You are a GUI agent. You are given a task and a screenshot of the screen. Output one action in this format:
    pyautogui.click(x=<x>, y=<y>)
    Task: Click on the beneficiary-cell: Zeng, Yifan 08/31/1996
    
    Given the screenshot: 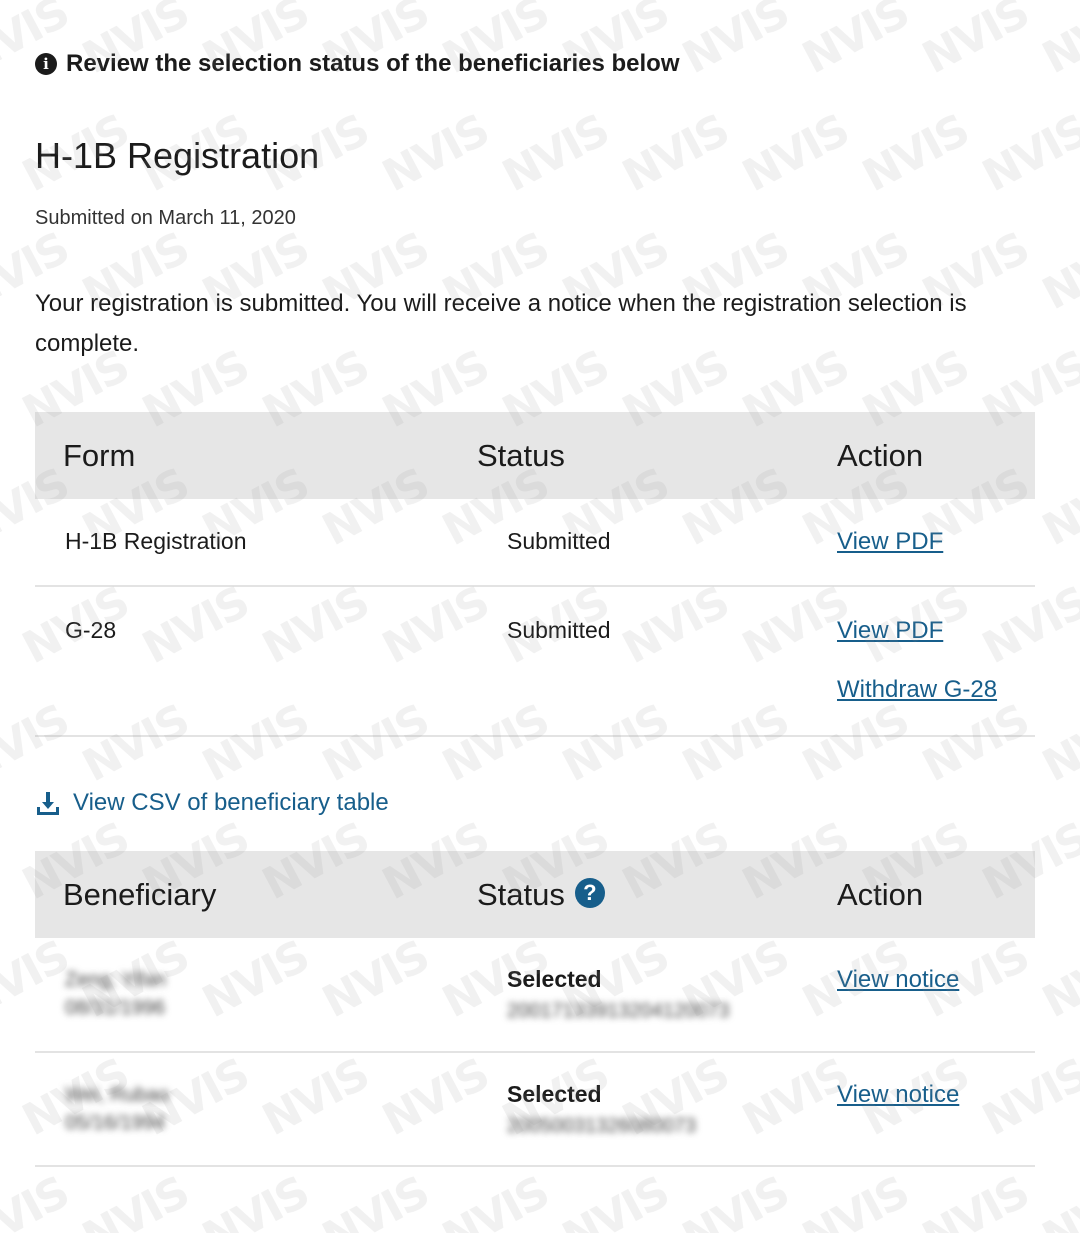 What is the action you would take?
    pyautogui.click(x=256, y=995)
    